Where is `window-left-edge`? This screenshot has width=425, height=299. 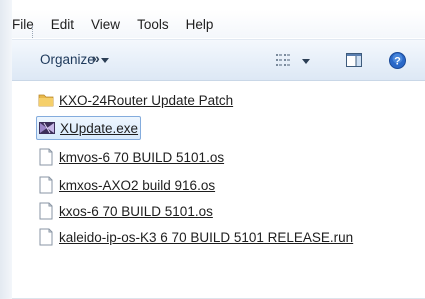 window-left-edge is located at coordinates (6, 149).